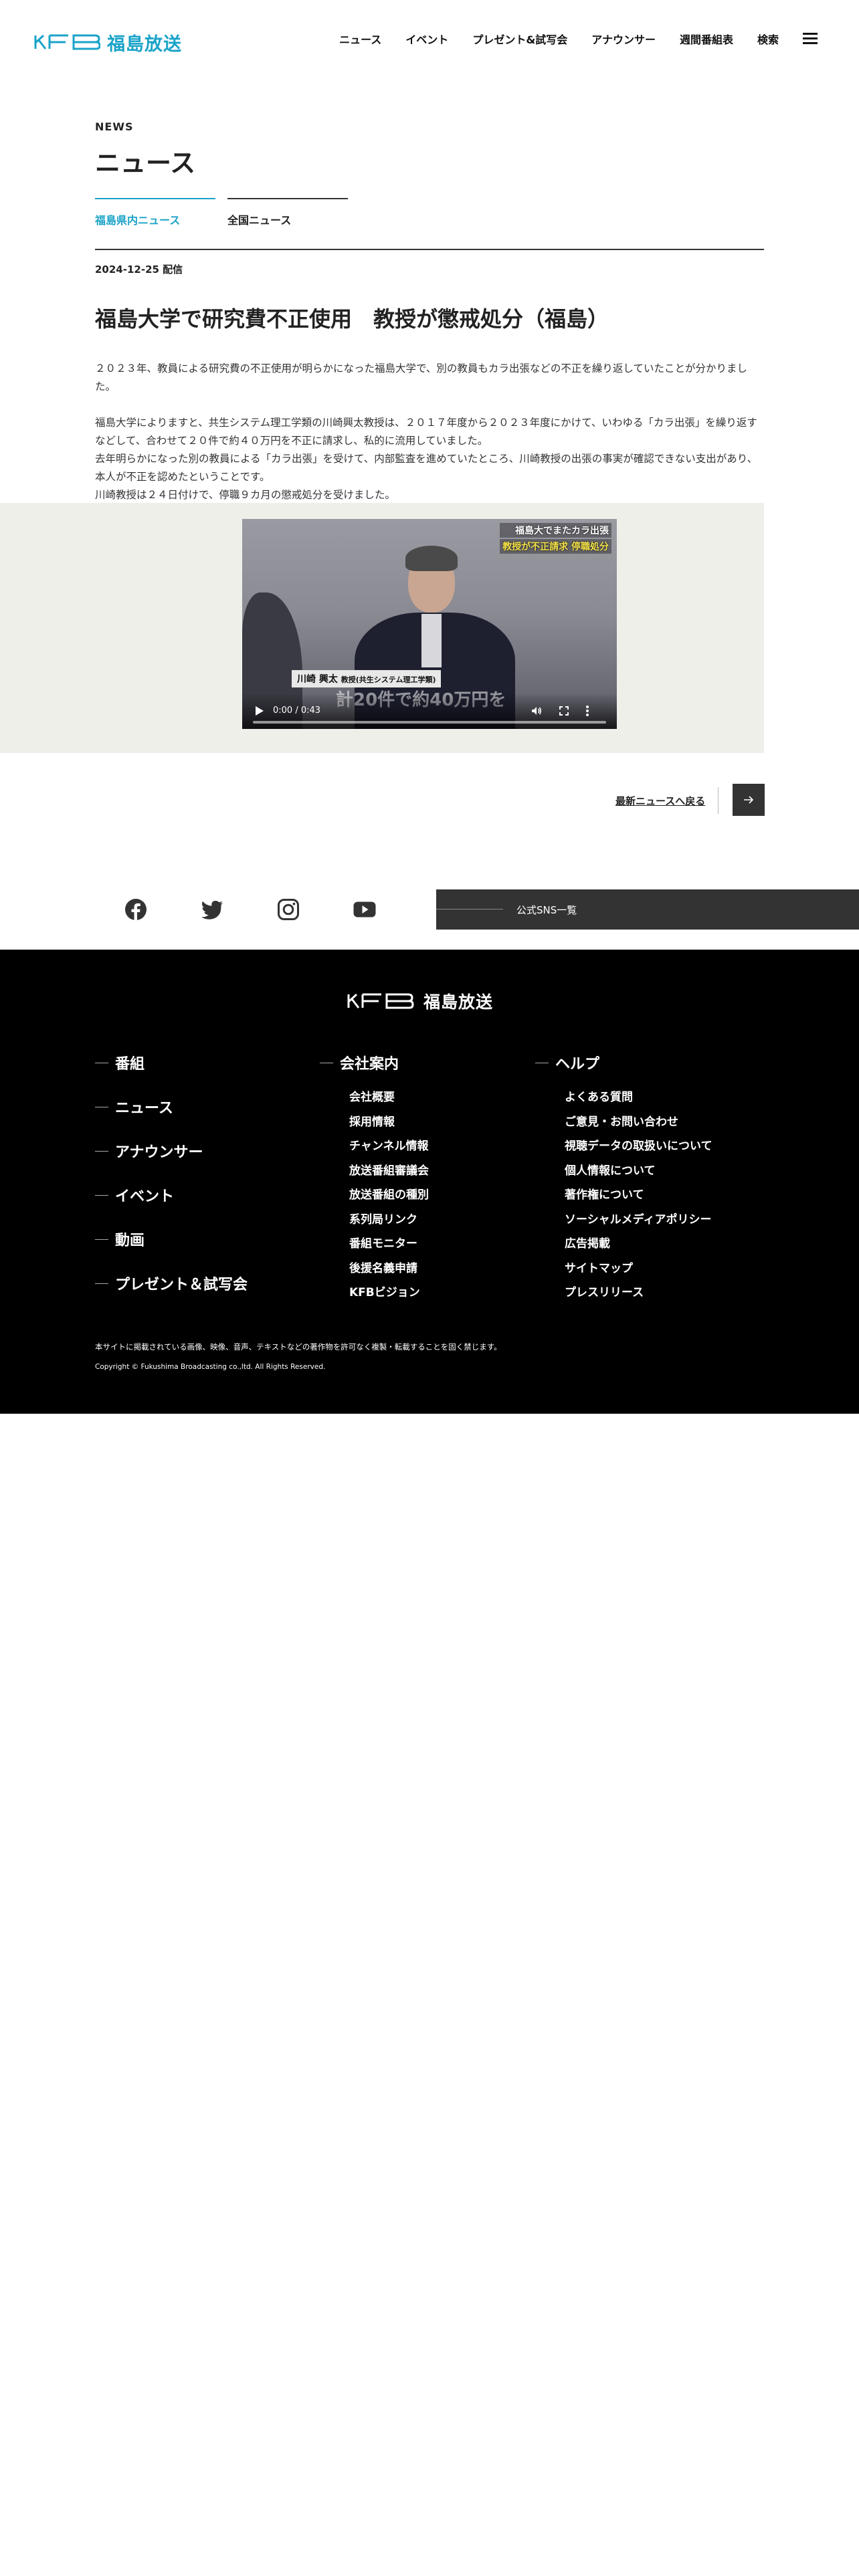 This screenshot has height=2576, width=859. I want to click on article-title: 福島大学で研究費不正使用 教授が懲戒処分（福島）, so click(352, 319).